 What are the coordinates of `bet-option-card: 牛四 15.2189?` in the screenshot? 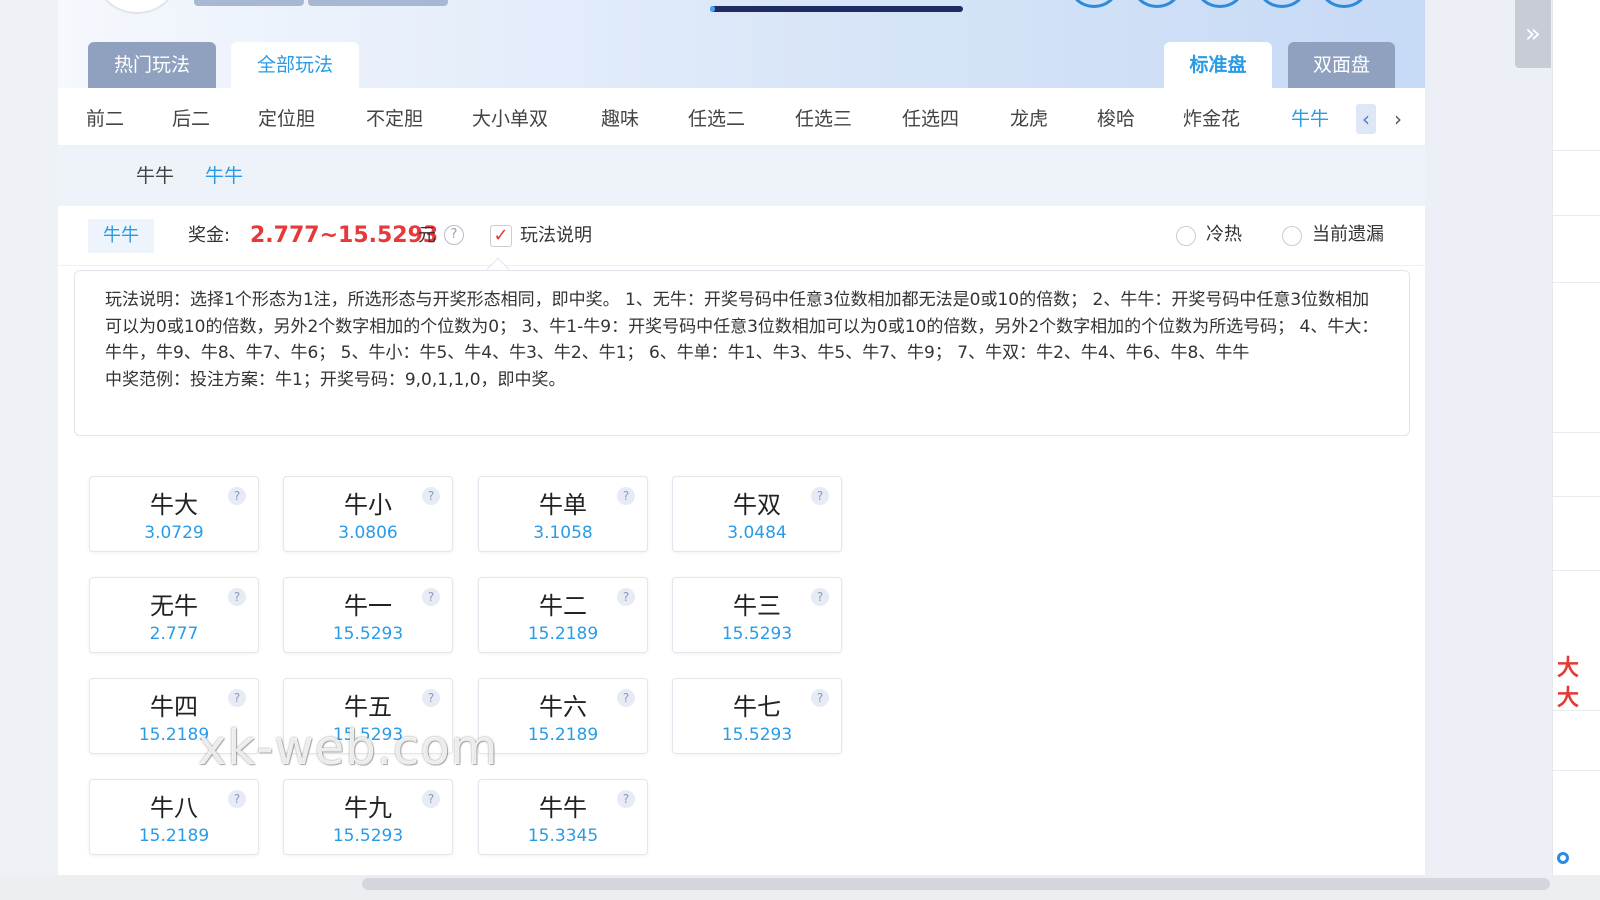 It's located at (174, 716).